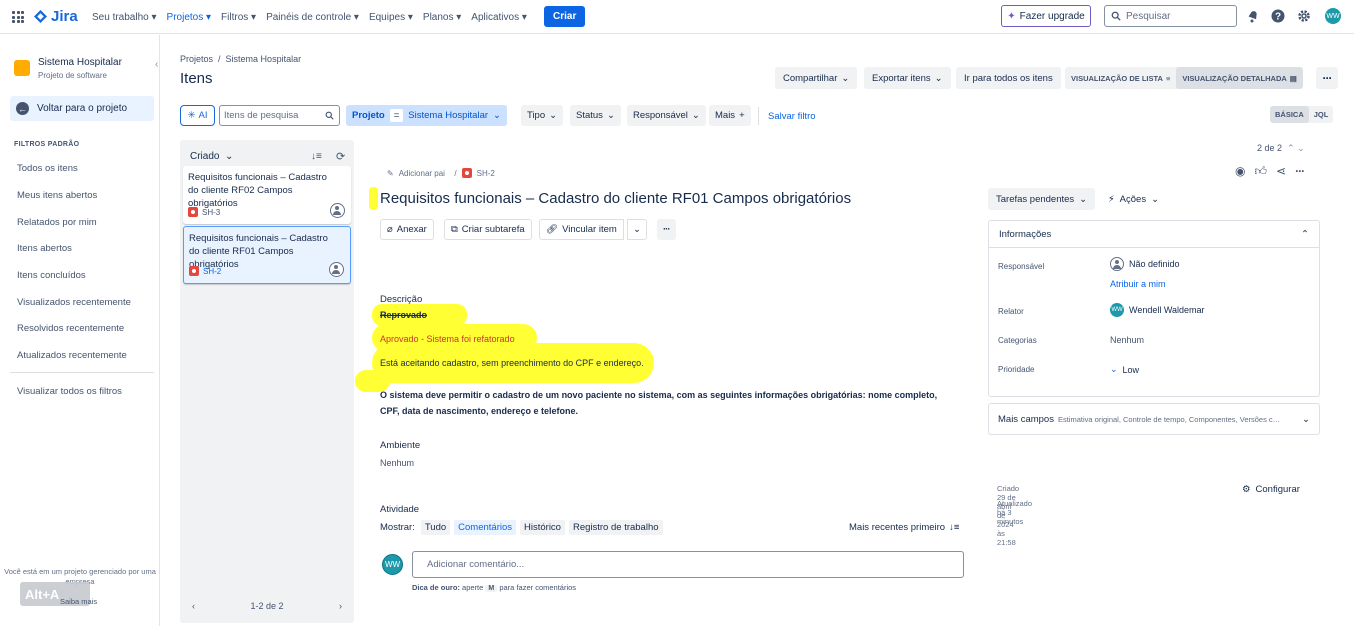 Image resolution: width=1354 pixels, height=626 pixels. What do you see at coordinates (1333, 16) in the screenshot?
I see `user-avatar: WW` at bounding box center [1333, 16].